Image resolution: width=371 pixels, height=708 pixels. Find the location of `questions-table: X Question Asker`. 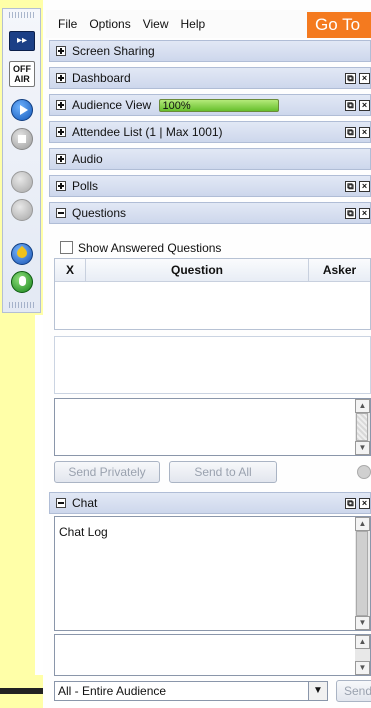

questions-table: X Question Asker is located at coordinates (212, 294).